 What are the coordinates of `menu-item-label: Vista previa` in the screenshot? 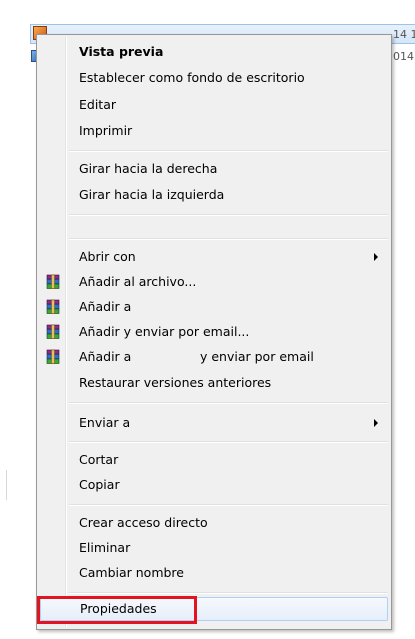 It's located at (121, 51).